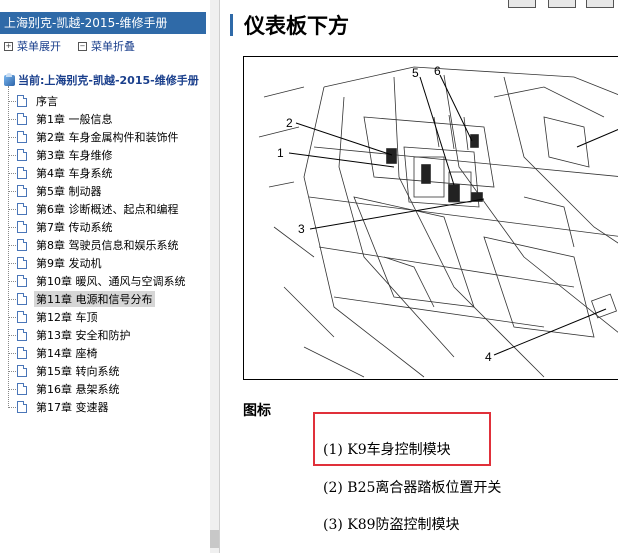 This screenshot has height=553, width=618. Describe the element at coordinates (111, 281) in the screenshot. I see `toc-item-label: 第10章 暖风、通风与空调系统` at that location.